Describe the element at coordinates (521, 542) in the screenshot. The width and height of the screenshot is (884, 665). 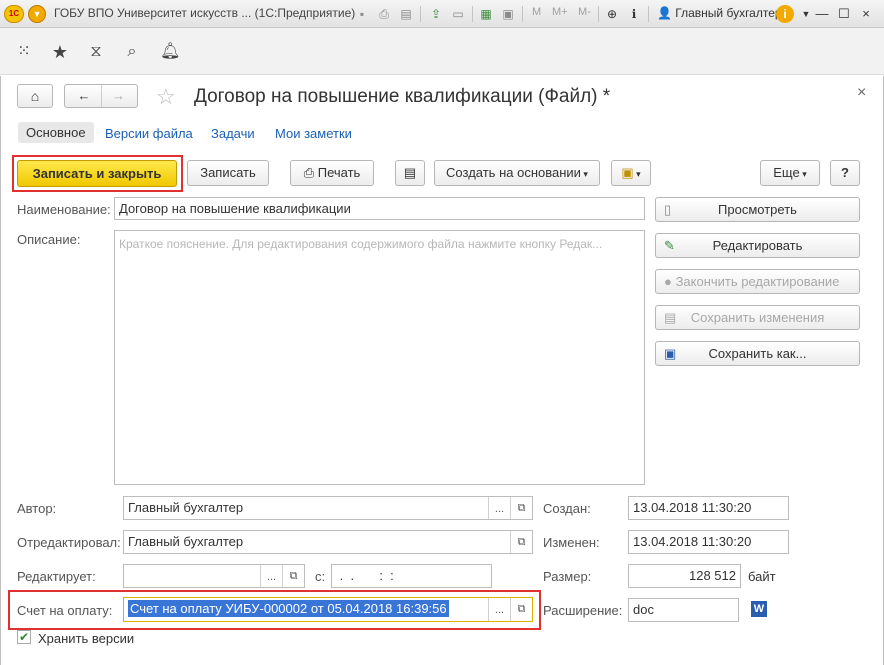
I see `edited-by-open-icon: ⧉` at that location.